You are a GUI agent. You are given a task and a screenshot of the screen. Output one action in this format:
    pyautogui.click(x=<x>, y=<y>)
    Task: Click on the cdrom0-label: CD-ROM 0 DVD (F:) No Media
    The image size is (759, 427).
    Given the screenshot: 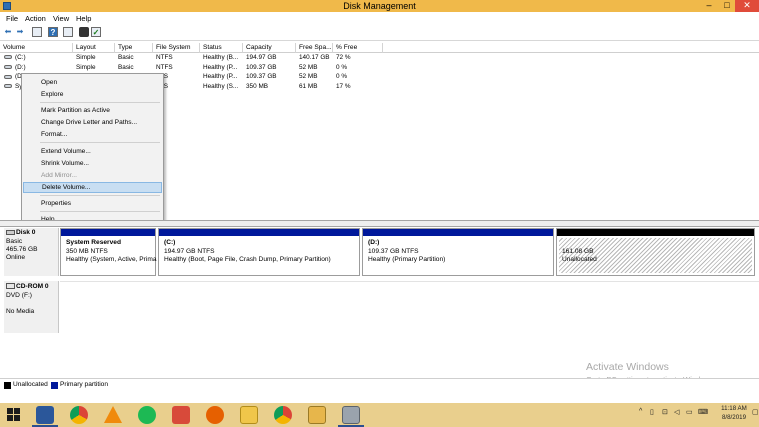 What is the action you would take?
    pyautogui.click(x=31, y=307)
    